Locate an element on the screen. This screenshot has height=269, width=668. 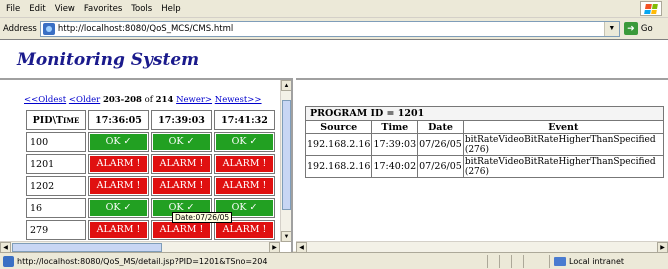
pid-cell: 16 is located at coordinates (56, 208).